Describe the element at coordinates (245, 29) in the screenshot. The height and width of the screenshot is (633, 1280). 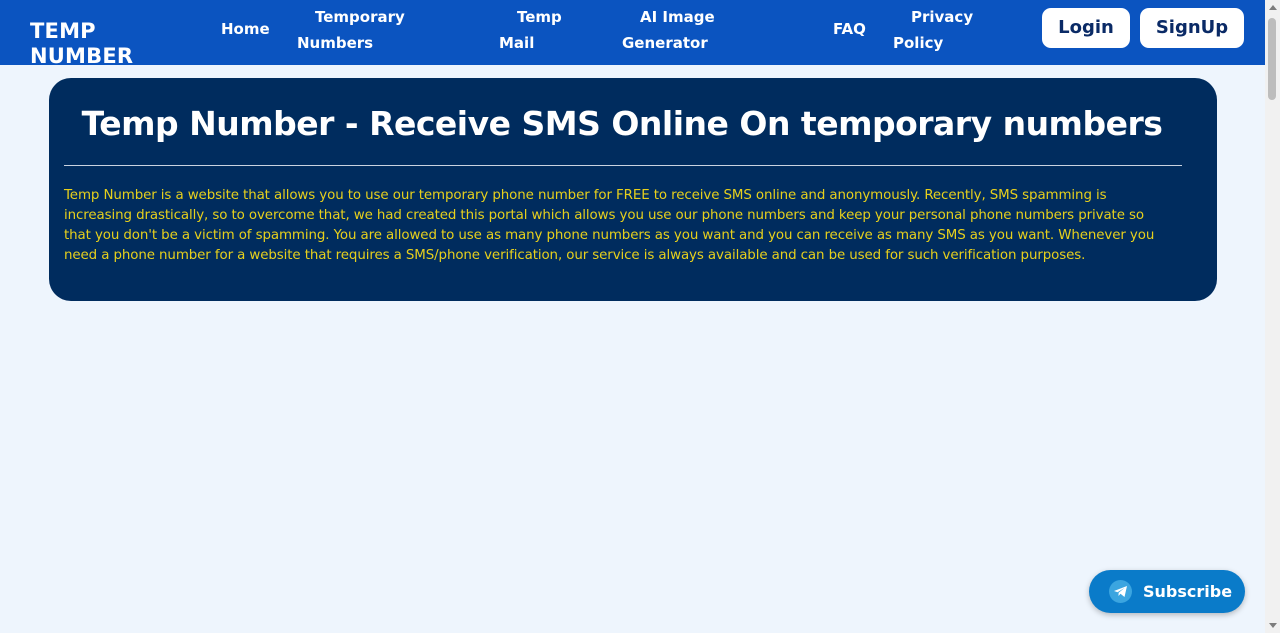
I see `nav-link-home: Home` at that location.